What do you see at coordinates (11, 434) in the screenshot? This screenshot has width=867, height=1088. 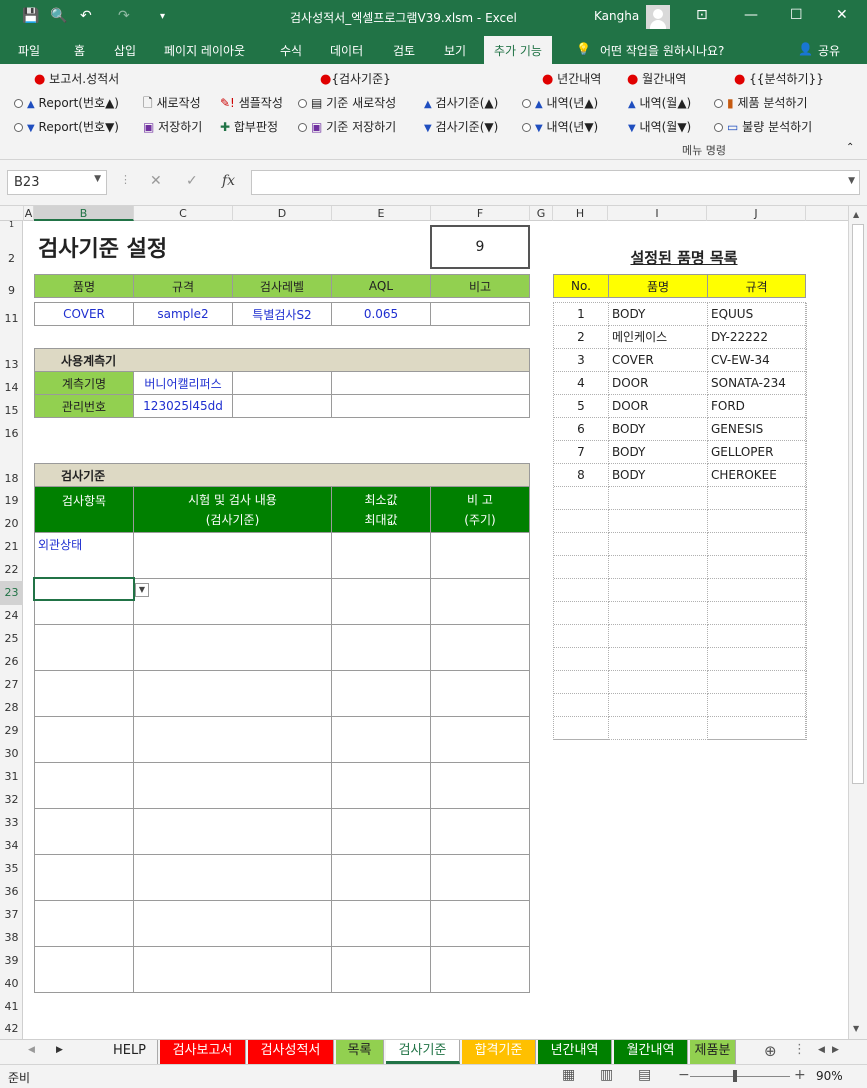 I see `row-header: 16` at bounding box center [11, 434].